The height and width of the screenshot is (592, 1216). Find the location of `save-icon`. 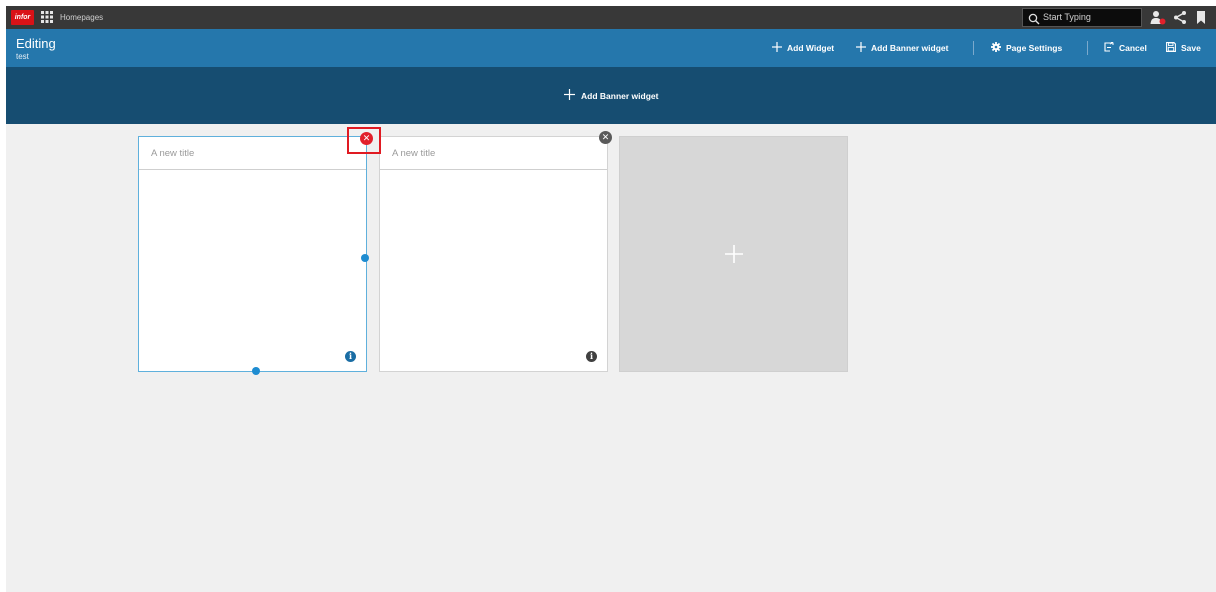

save-icon is located at coordinates (1171, 48).